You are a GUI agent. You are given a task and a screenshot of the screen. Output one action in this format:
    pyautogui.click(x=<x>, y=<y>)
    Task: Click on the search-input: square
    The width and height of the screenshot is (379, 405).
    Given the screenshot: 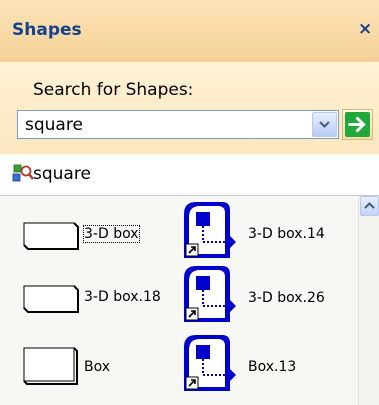 What is the action you would take?
    pyautogui.click(x=178, y=124)
    